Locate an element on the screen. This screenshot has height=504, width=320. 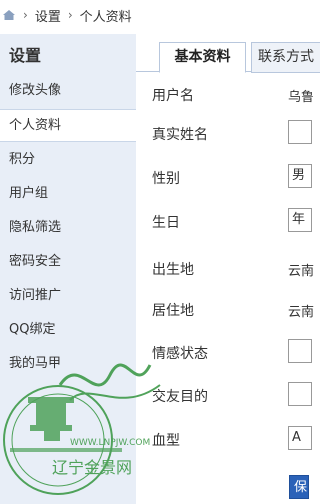
sidebar-item-points: 积分 is located at coordinates (68, 159).